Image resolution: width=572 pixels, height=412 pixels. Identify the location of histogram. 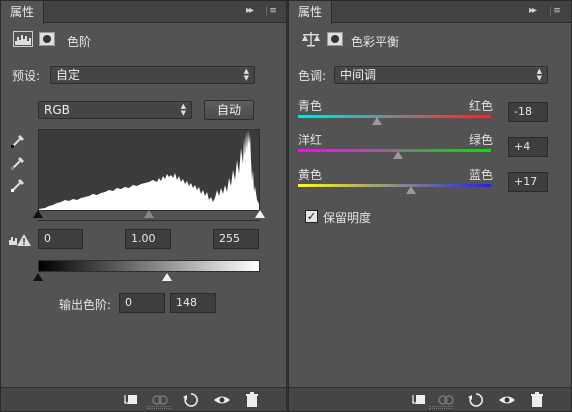
(149, 170).